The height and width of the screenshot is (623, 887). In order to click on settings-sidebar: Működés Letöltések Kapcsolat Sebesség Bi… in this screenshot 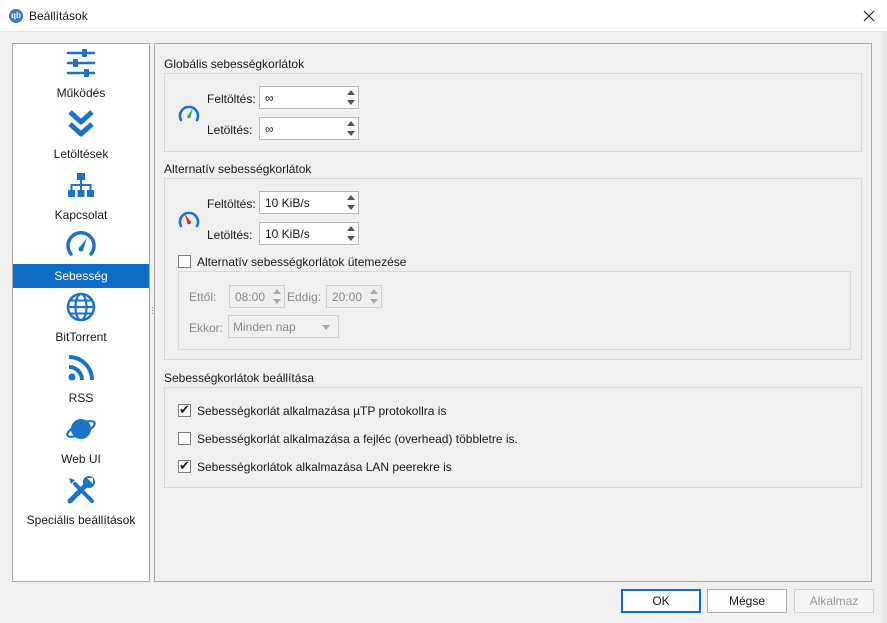, I will do `click(81, 312)`.